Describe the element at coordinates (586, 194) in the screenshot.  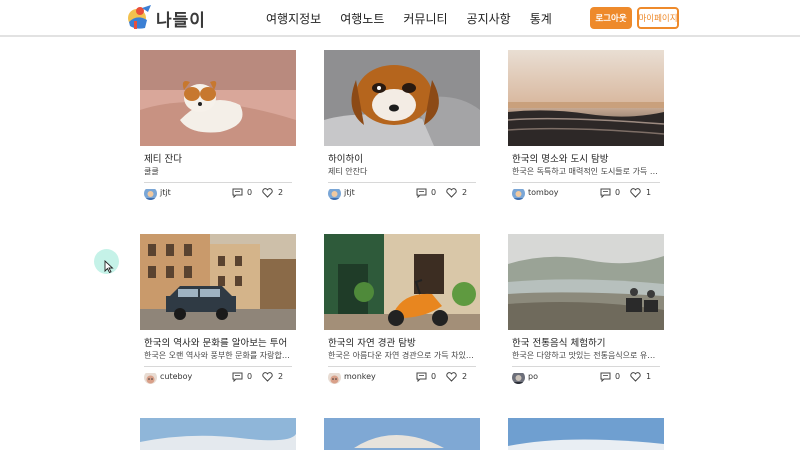
I see `post-meta: tomboy 0 1` at that location.